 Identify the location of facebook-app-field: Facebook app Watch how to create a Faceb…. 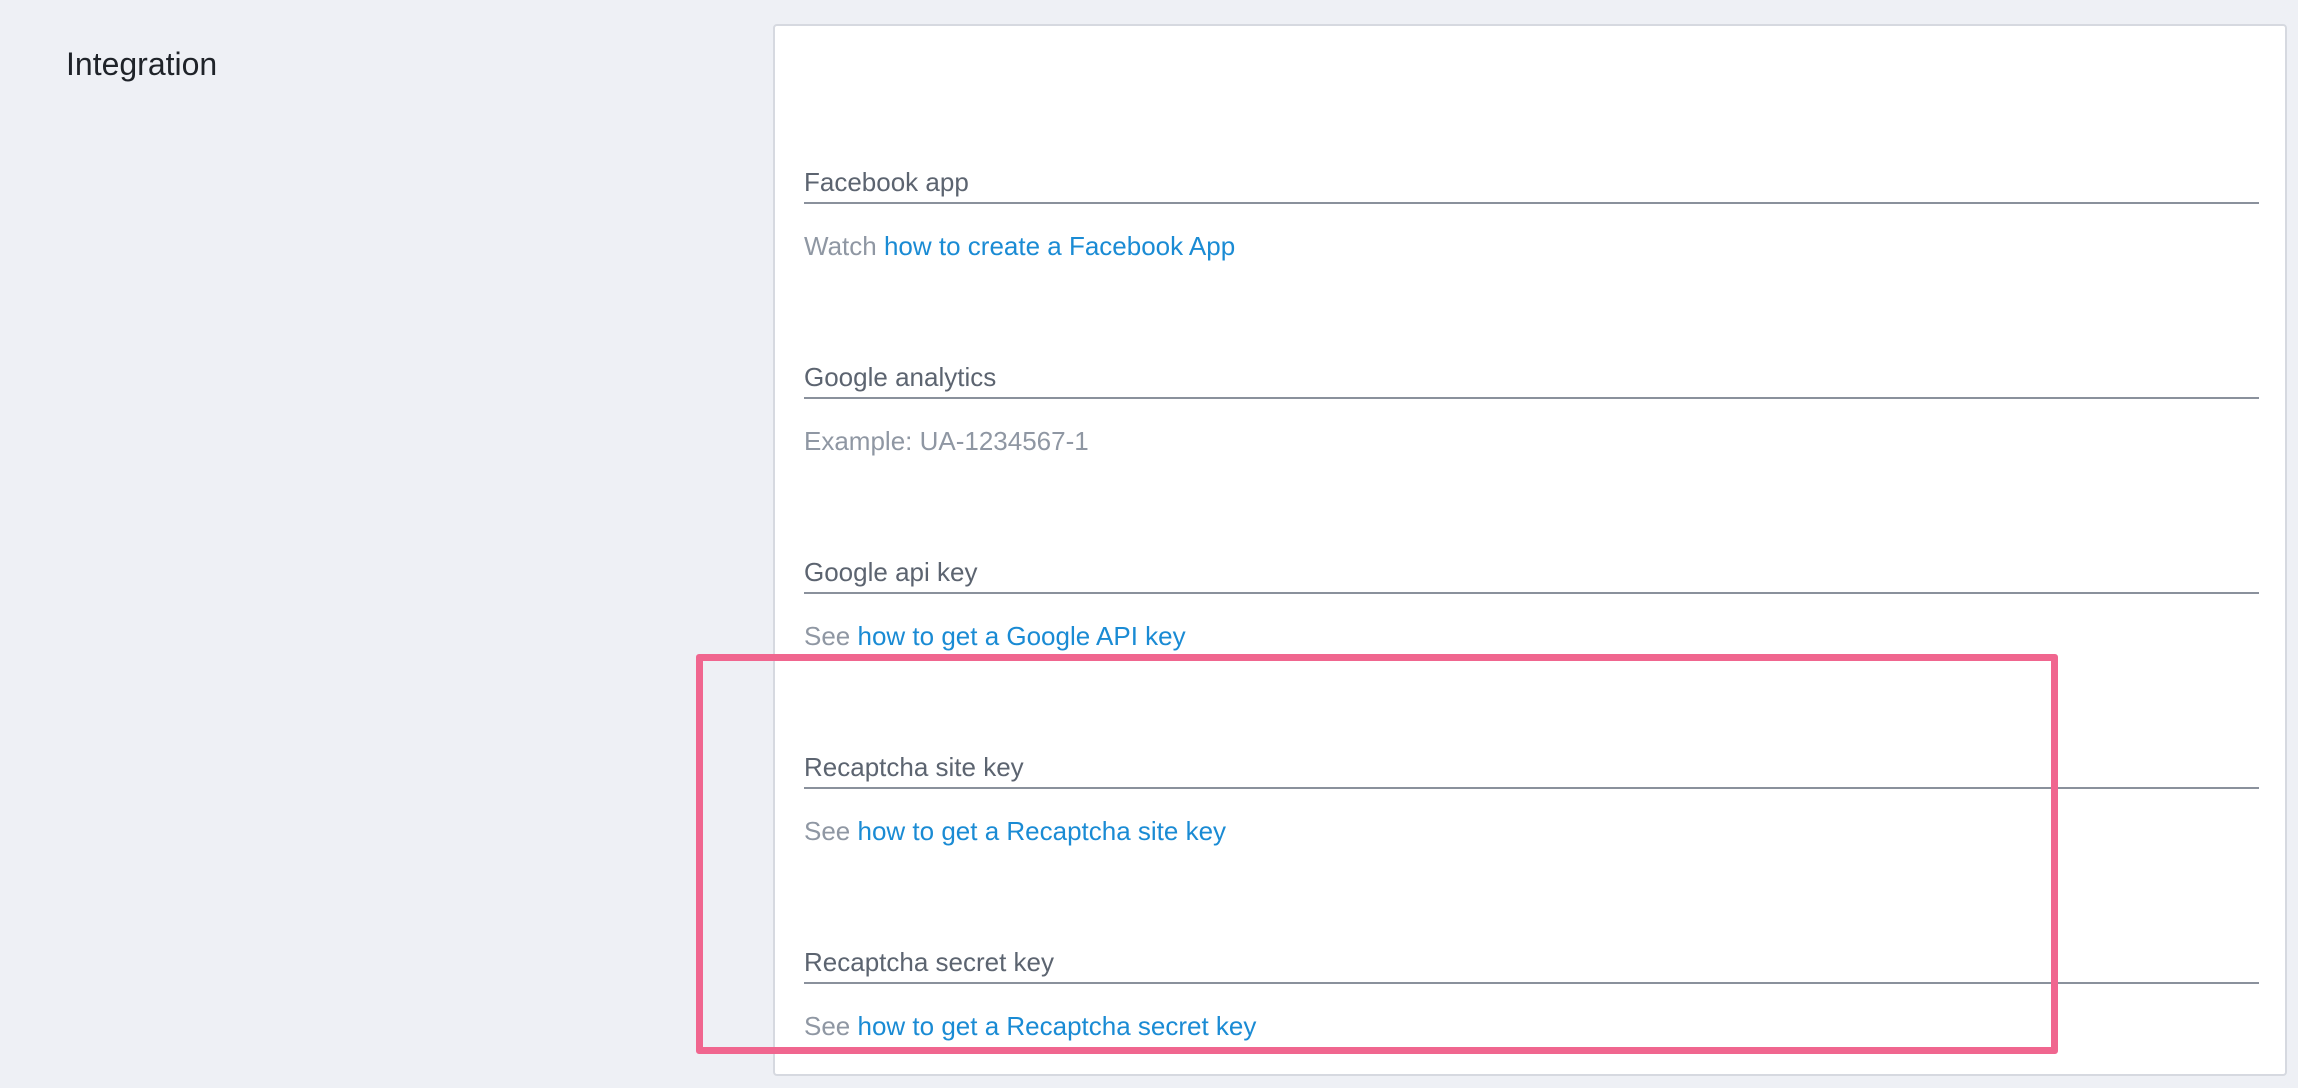
(1531, 214).